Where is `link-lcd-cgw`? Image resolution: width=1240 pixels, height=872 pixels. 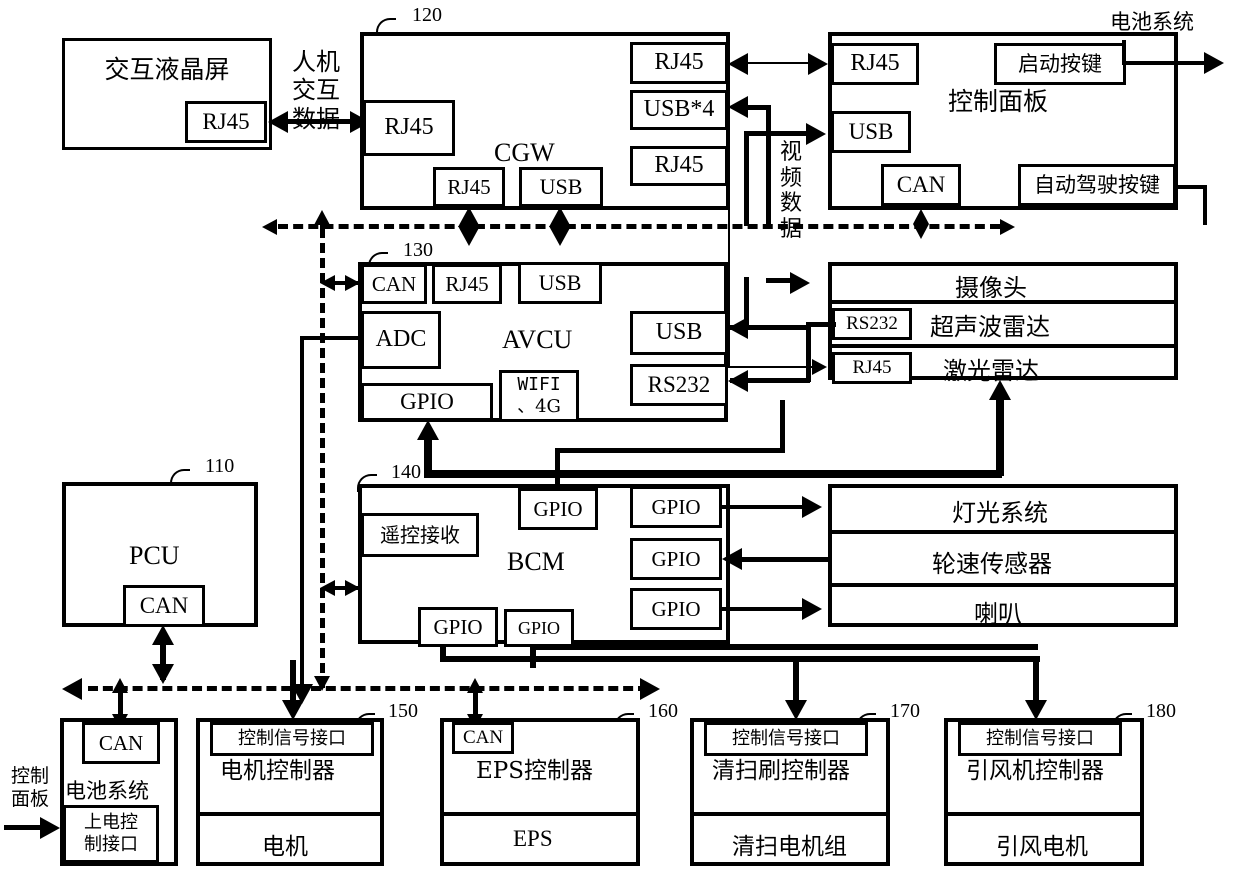
link-lcd-cgw is located at coordinates (319, 121).